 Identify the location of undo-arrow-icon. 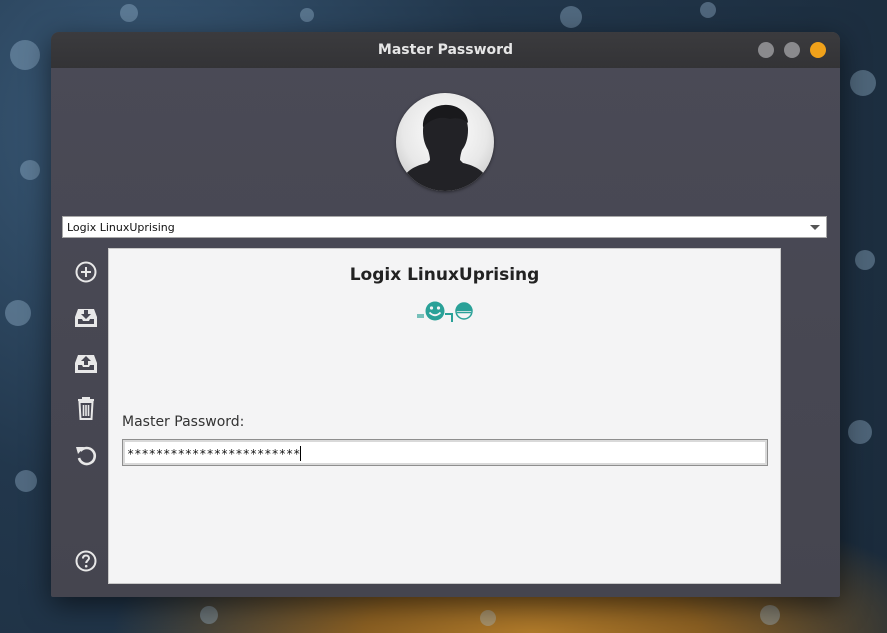
(86, 456).